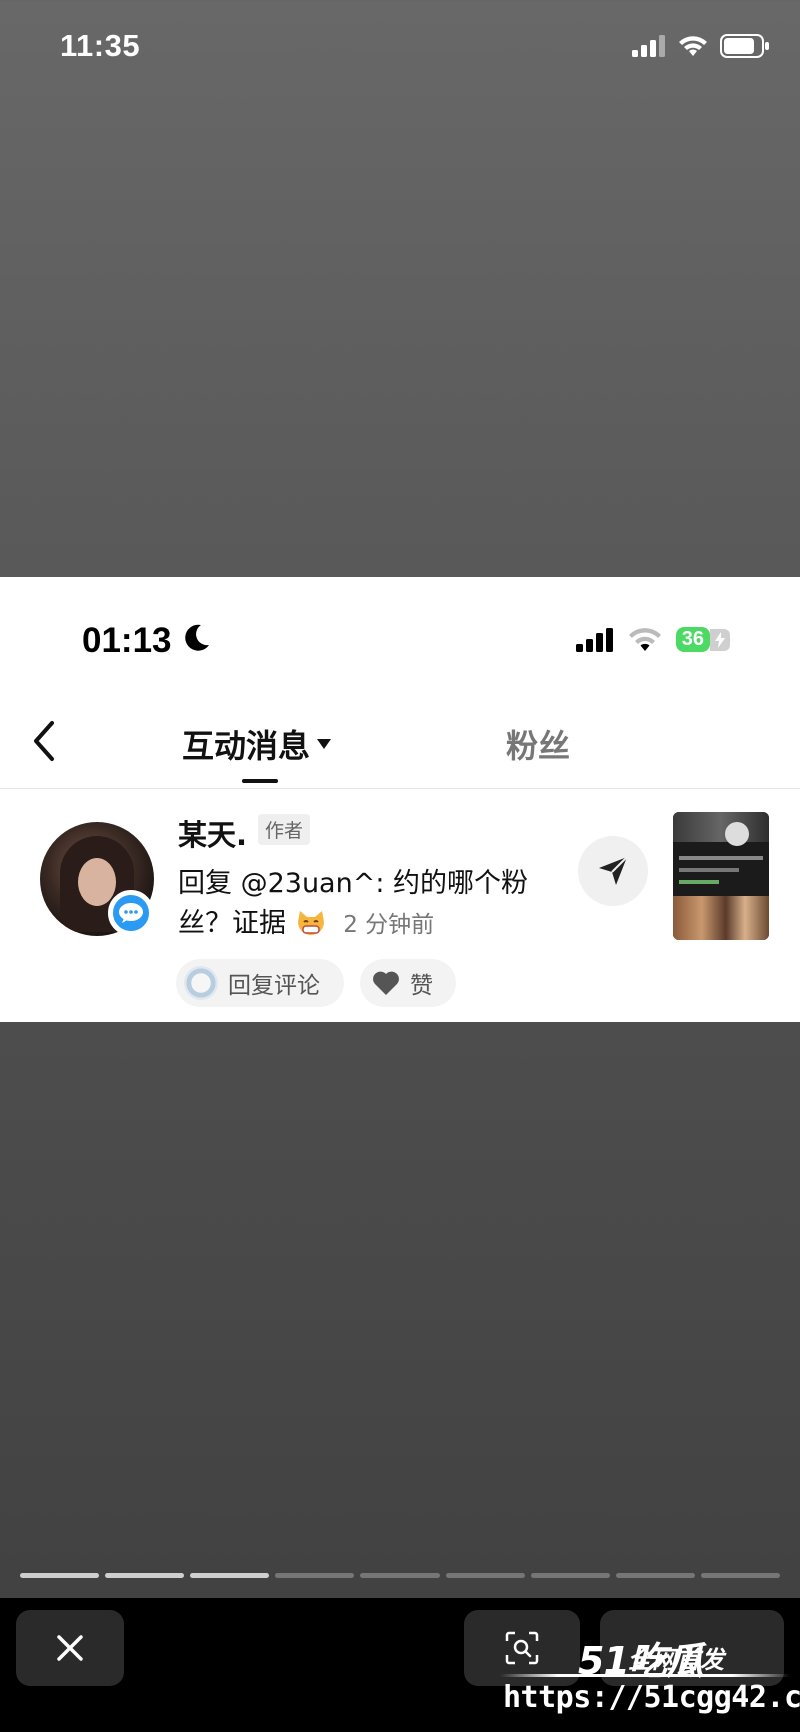 This screenshot has width=800, height=1732. Describe the element at coordinates (127, 640) in the screenshot. I see `inner-clock: 01:13` at that location.